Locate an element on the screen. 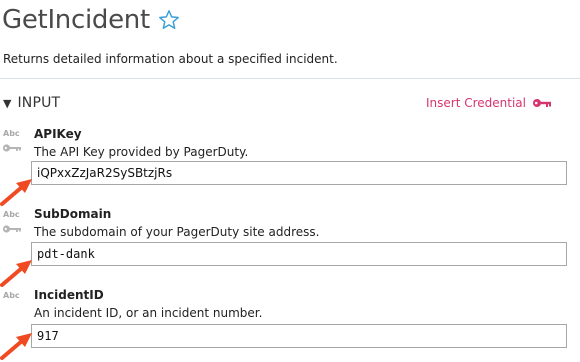  field-label: IncidentID is located at coordinates (69, 295).